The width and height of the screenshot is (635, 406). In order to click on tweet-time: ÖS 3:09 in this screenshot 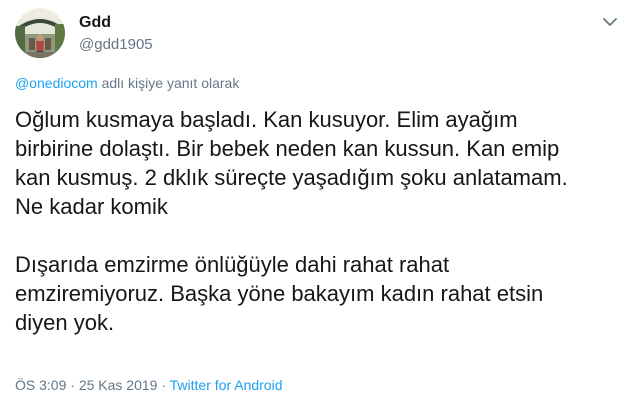, I will do `click(40, 385)`.